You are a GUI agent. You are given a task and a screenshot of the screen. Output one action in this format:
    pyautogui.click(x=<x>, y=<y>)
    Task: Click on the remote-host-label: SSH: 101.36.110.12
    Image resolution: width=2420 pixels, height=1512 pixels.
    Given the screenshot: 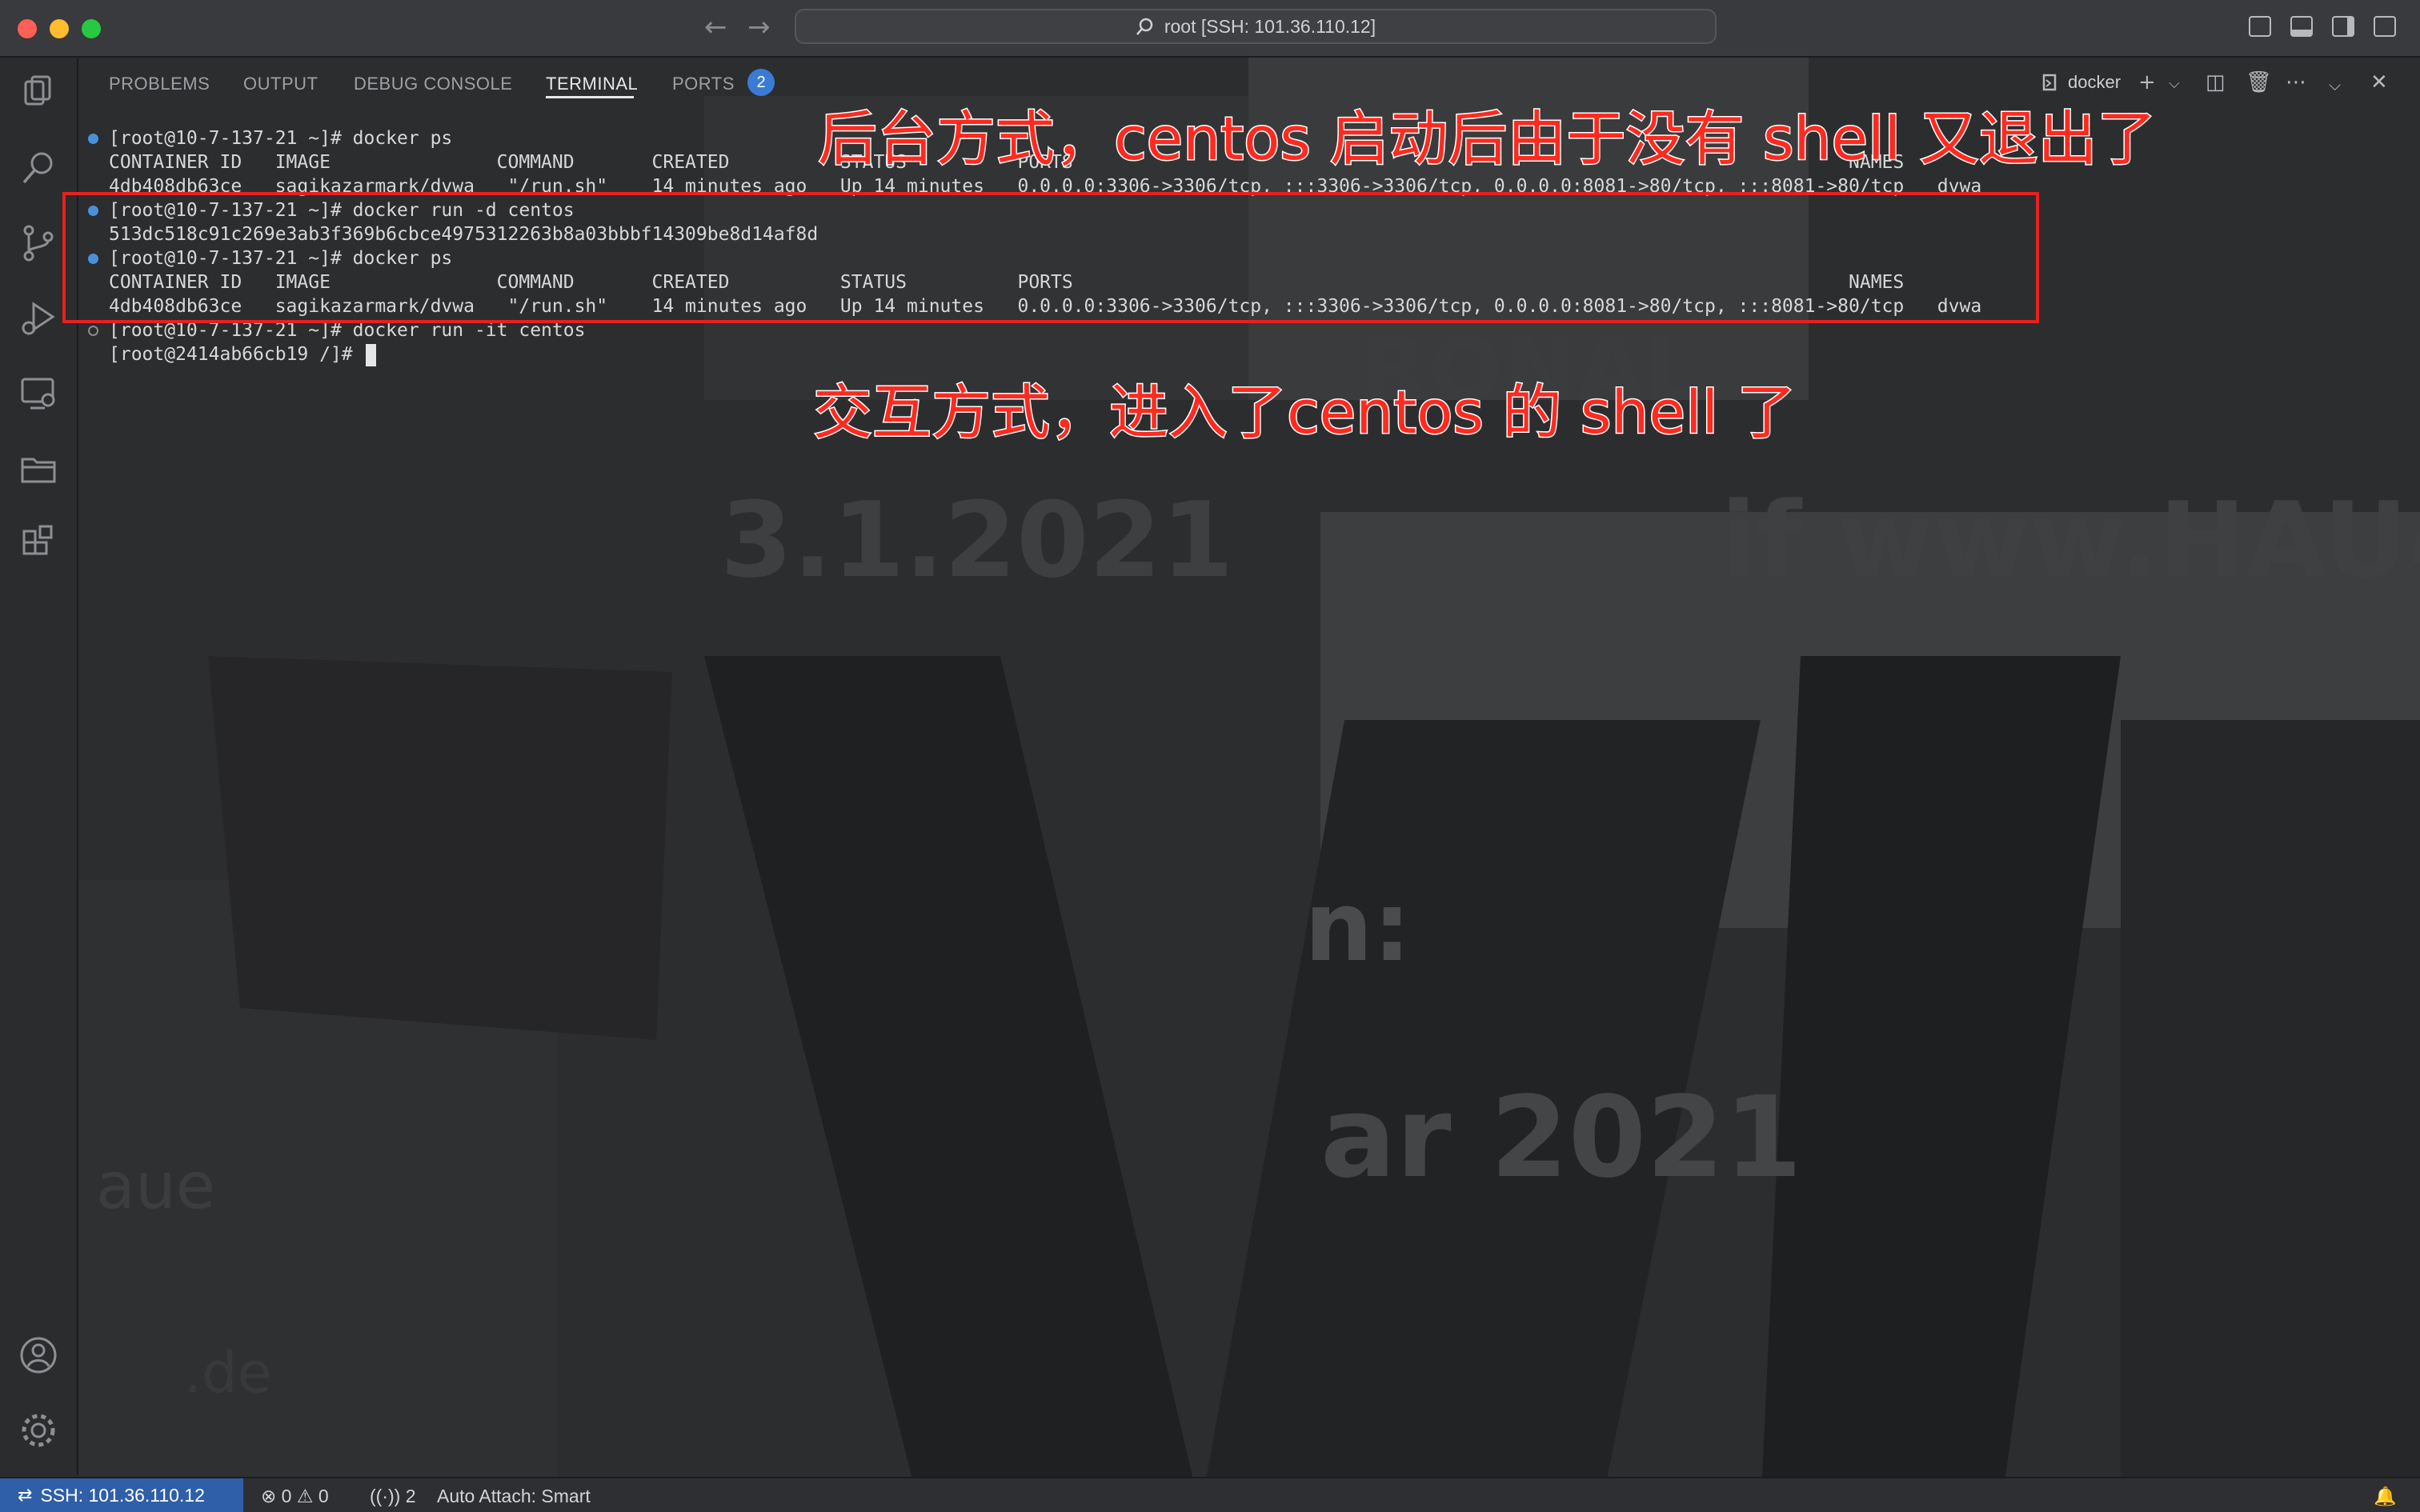 What is the action you would take?
    pyautogui.click(x=122, y=1495)
    